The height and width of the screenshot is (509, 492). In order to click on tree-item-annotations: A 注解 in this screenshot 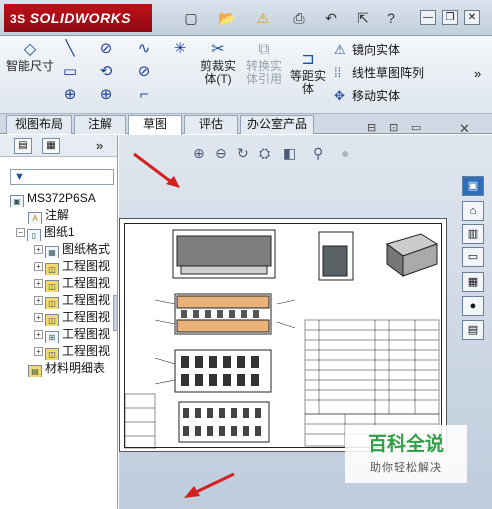, I will do `click(48, 215)`.